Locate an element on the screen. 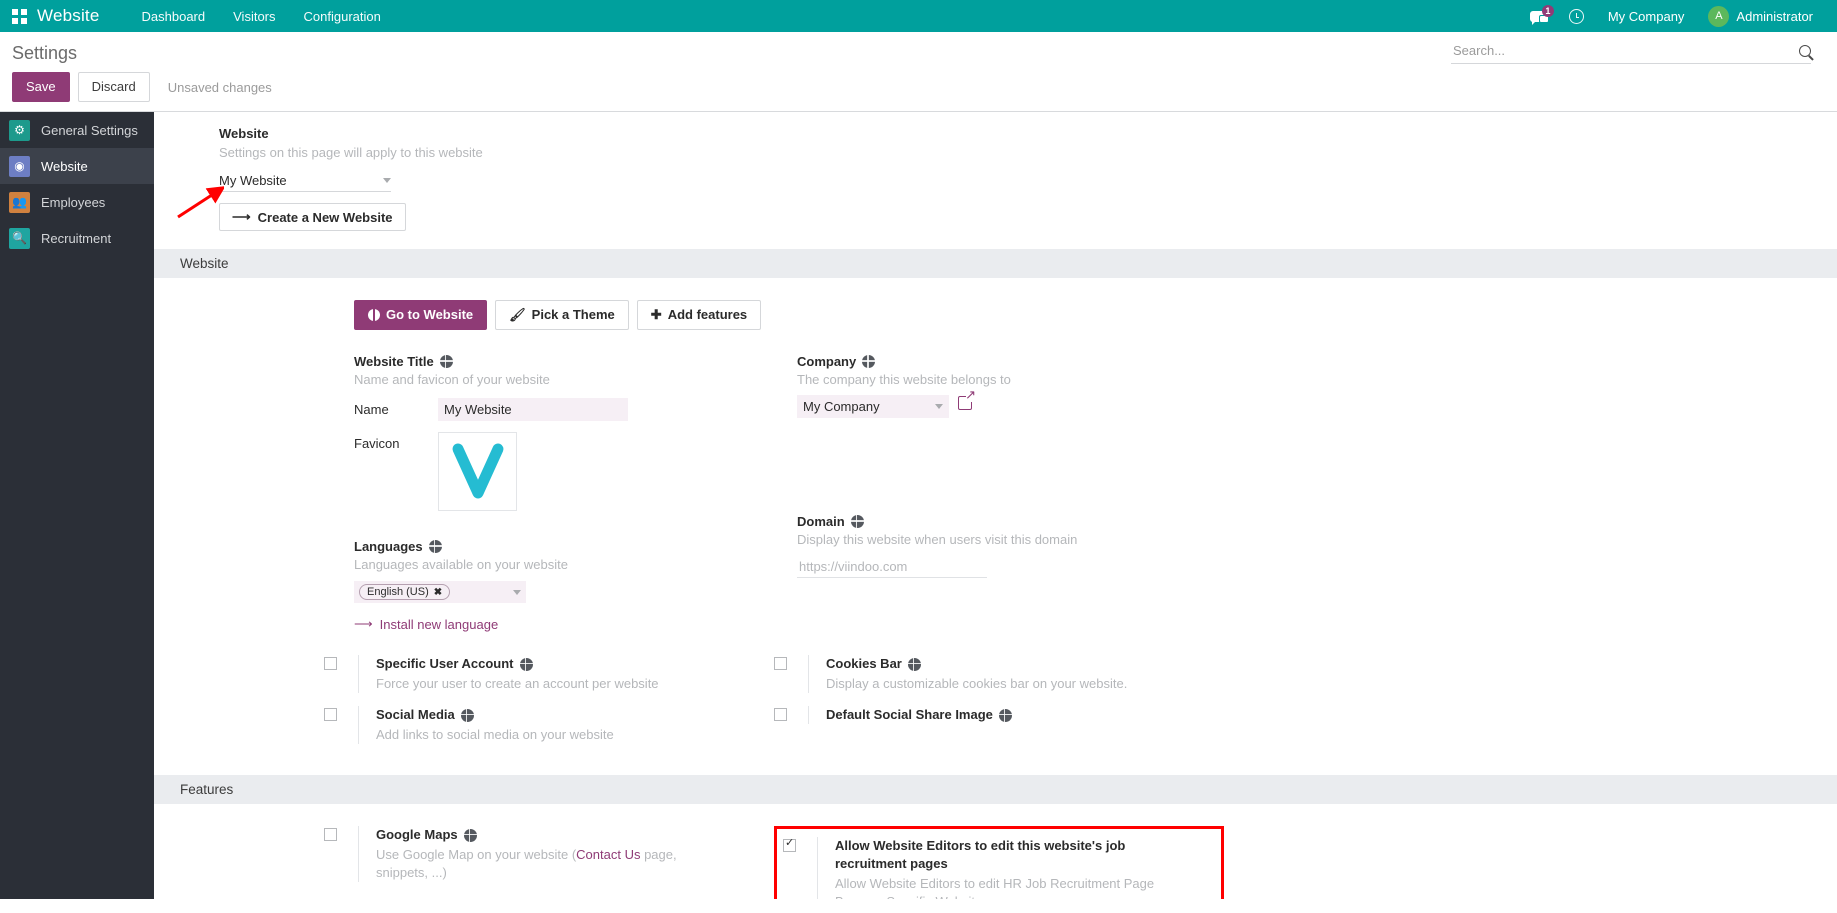  pick-a-theme-button: 🖌 Pick a Theme is located at coordinates (562, 315).